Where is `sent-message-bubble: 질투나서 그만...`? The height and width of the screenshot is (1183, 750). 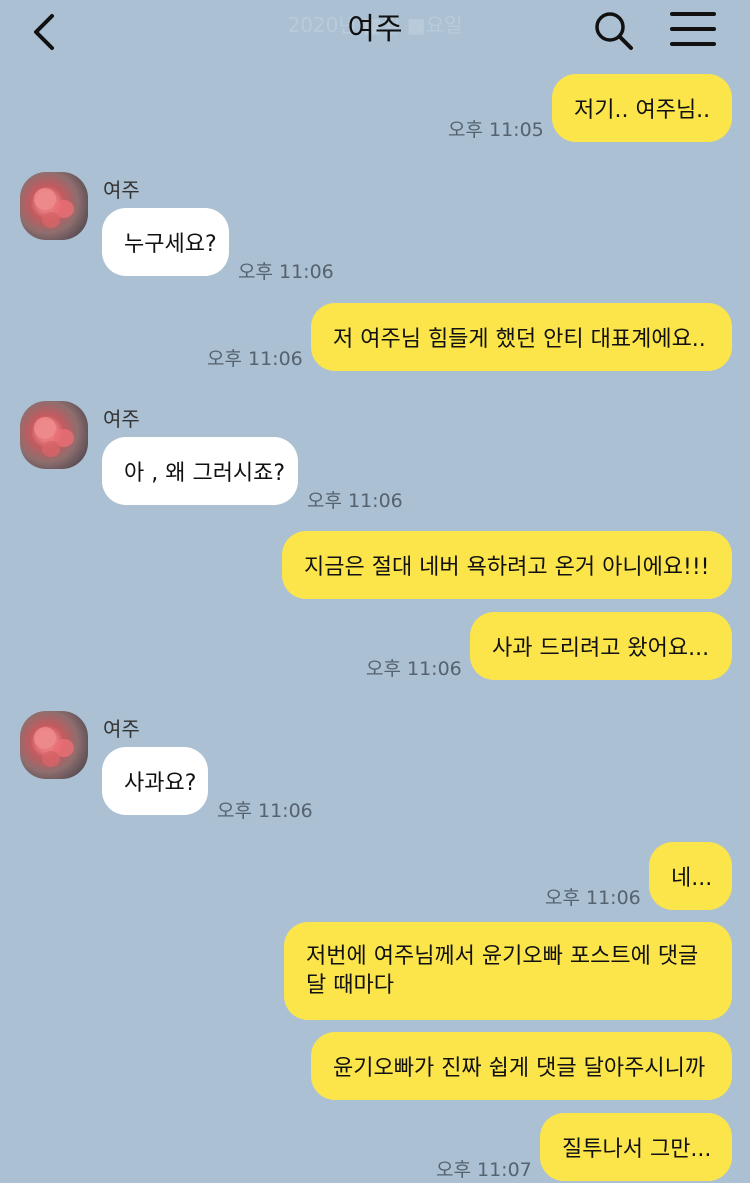 sent-message-bubble: 질투나서 그만... is located at coordinates (636, 1147).